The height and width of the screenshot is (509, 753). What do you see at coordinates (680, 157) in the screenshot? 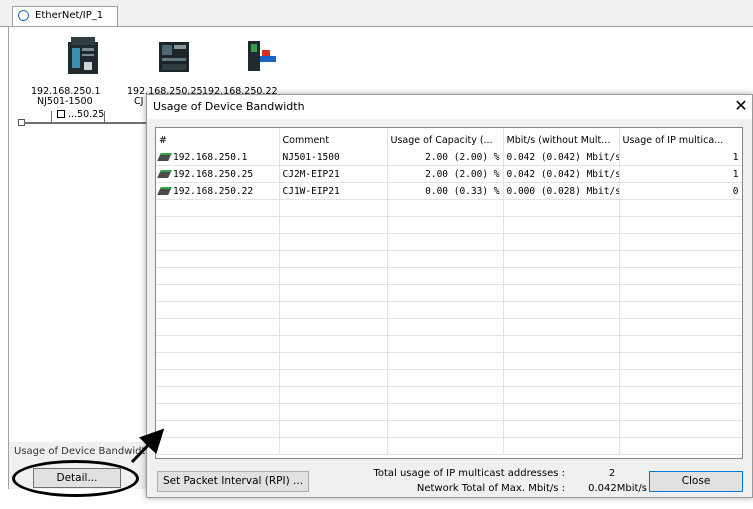
I see `row-multicast-cell: 1` at bounding box center [680, 157].